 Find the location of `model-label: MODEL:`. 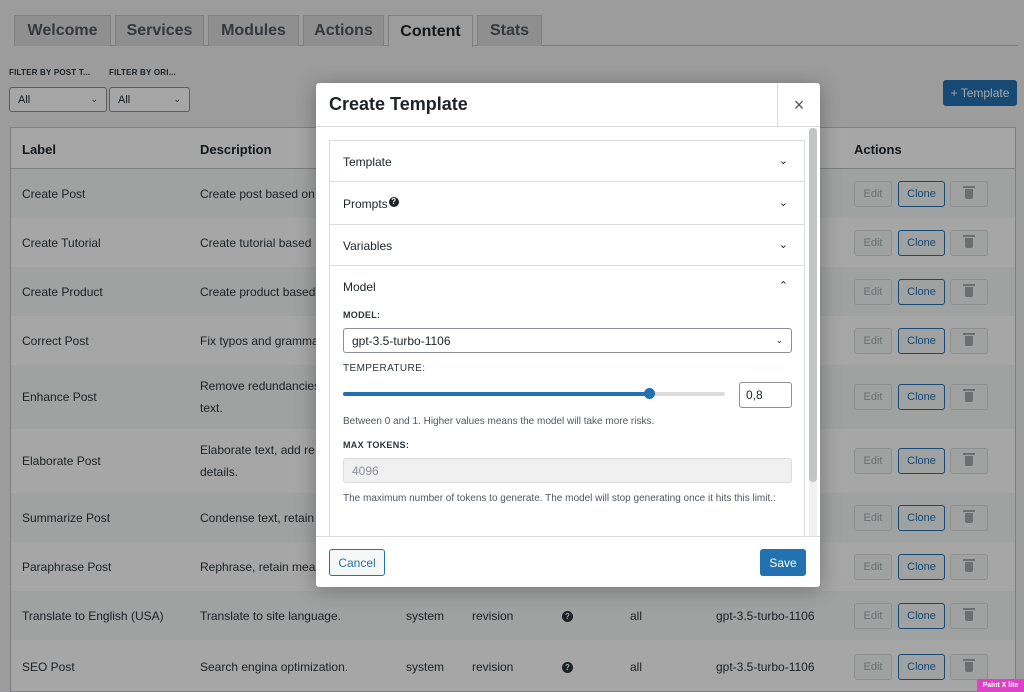

model-label: MODEL: is located at coordinates (362, 315).